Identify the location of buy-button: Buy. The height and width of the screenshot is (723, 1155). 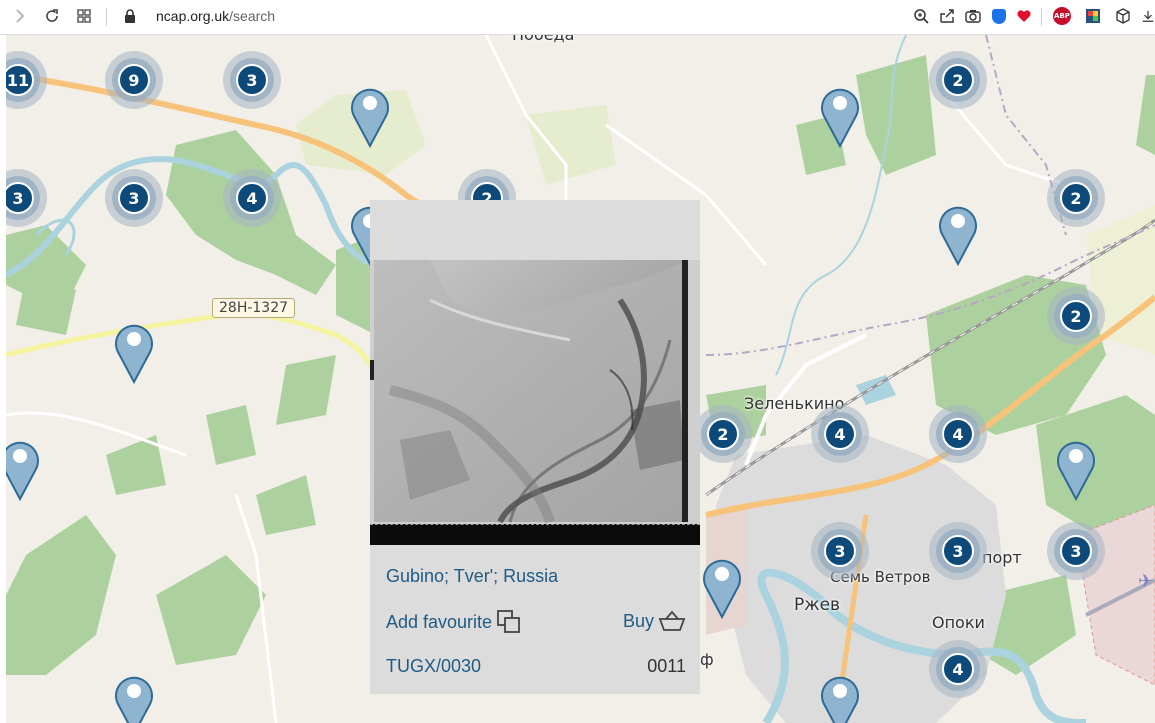
(654, 621).